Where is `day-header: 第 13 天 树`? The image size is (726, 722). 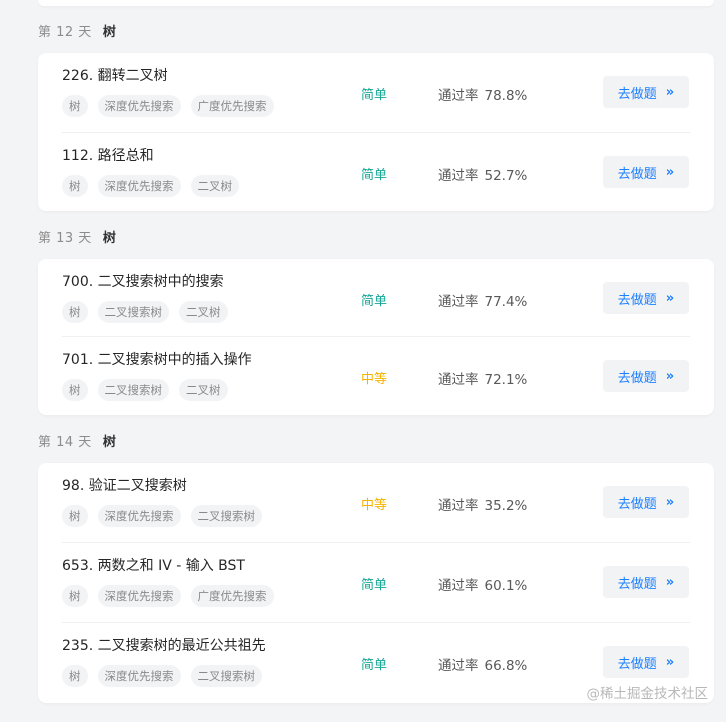
day-header: 第 13 天 树 is located at coordinates (77, 236).